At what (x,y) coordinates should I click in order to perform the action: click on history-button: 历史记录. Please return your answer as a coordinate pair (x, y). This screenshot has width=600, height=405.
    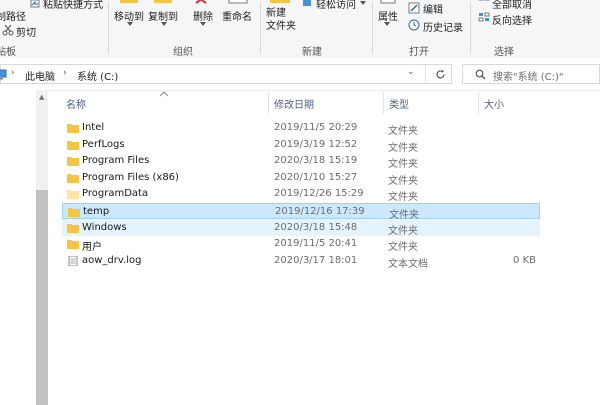
    Looking at the image, I should click on (443, 26).